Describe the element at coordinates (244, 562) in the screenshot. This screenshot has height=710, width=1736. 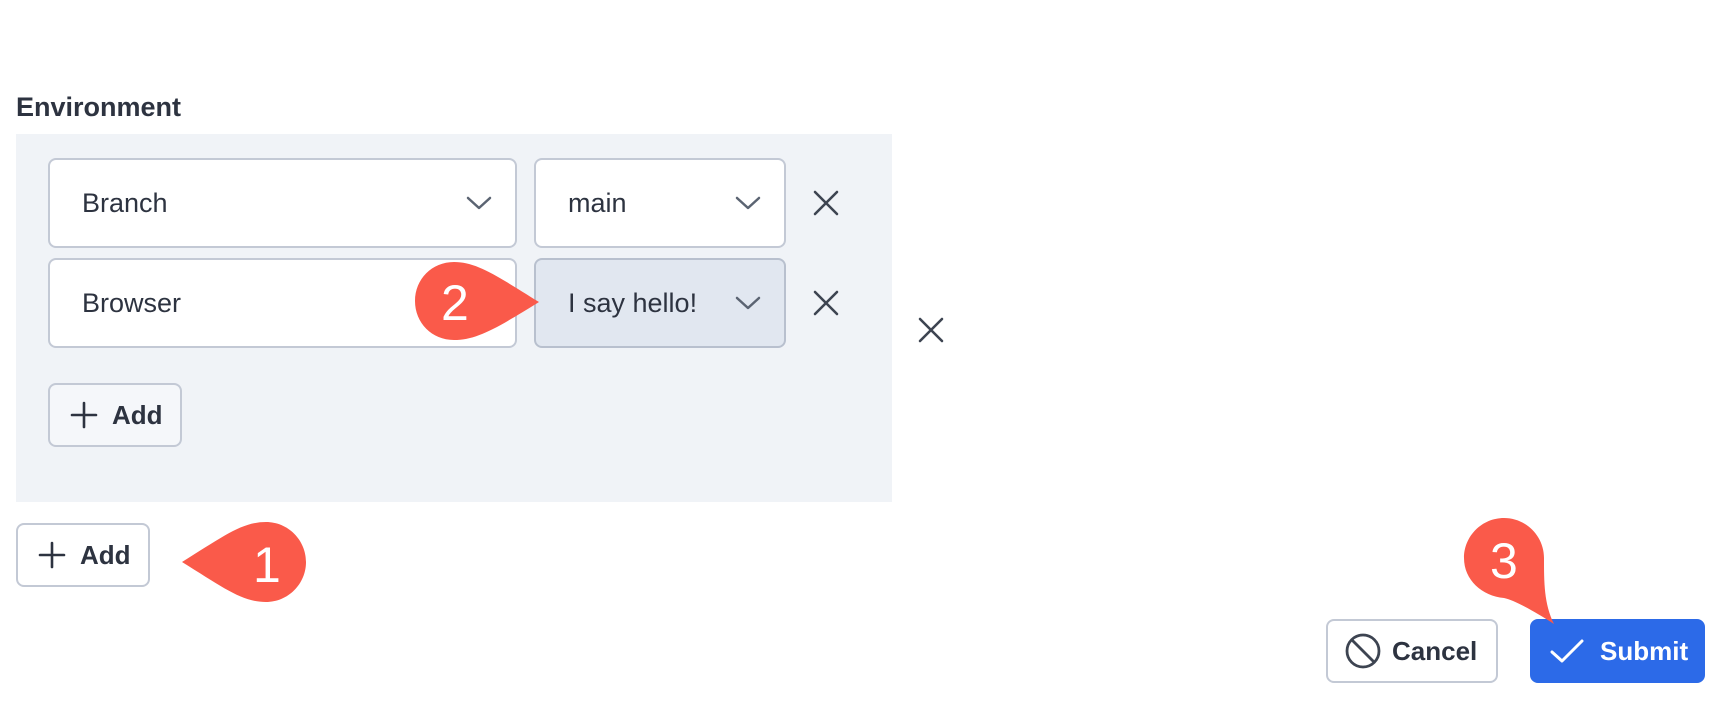
I see `callout-marker-1: 1` at that location.